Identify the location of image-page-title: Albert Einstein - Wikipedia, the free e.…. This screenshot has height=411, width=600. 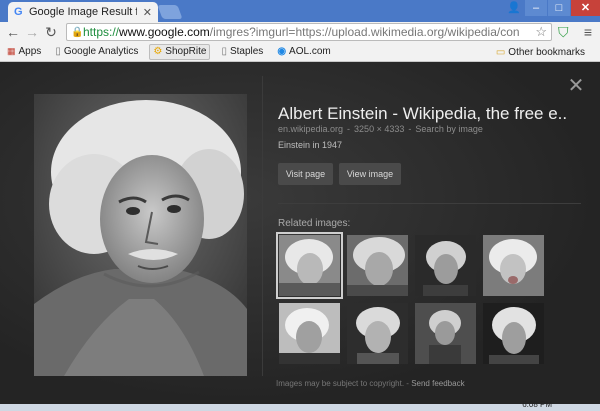
(423, 114).